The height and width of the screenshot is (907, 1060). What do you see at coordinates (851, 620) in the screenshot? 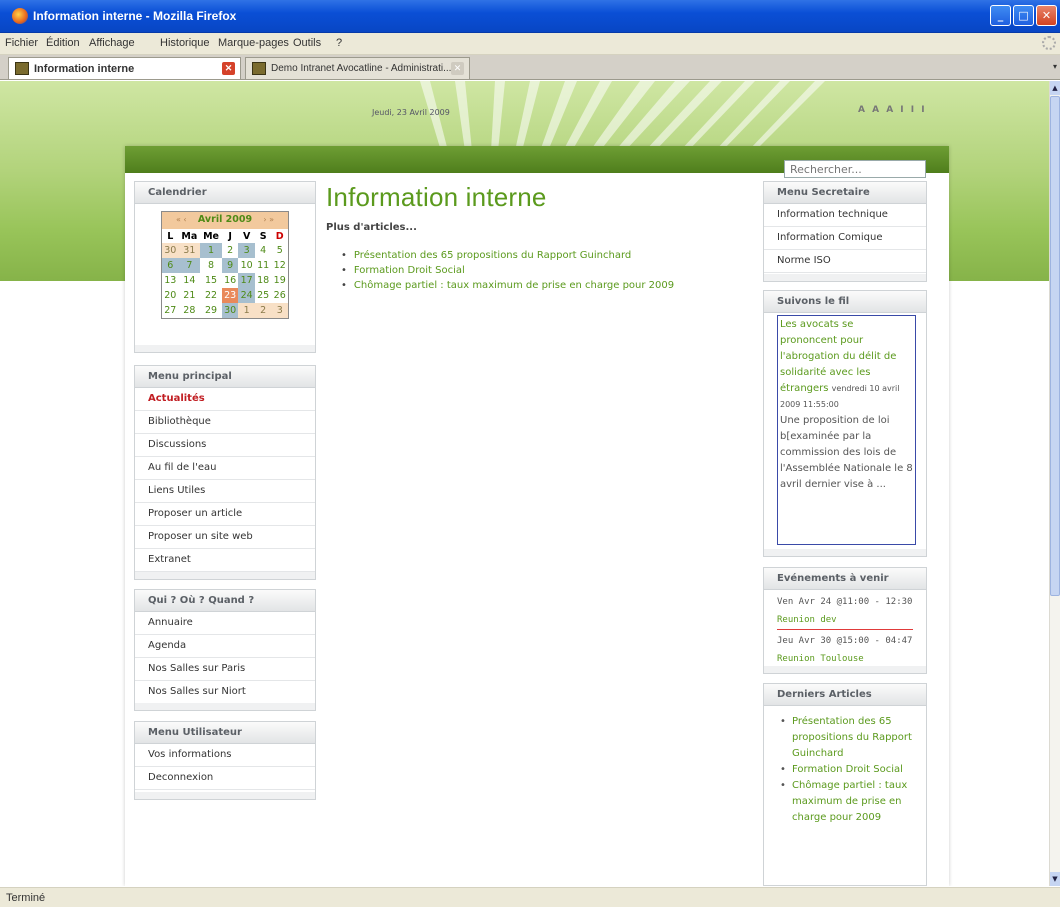
I see `event-title-link: Reunion dev` at bounding box center [851, 620].